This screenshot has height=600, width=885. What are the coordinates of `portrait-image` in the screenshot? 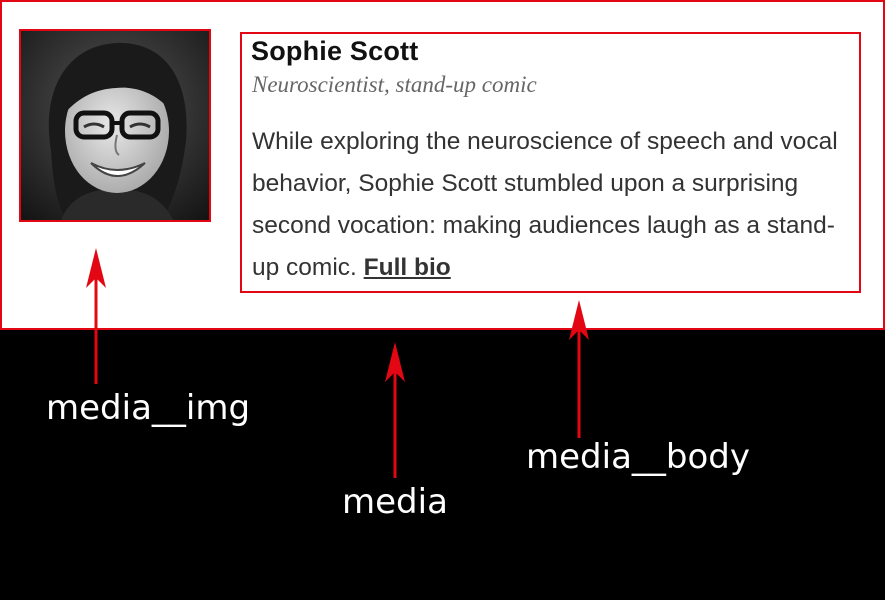 It's located at (115, 125).